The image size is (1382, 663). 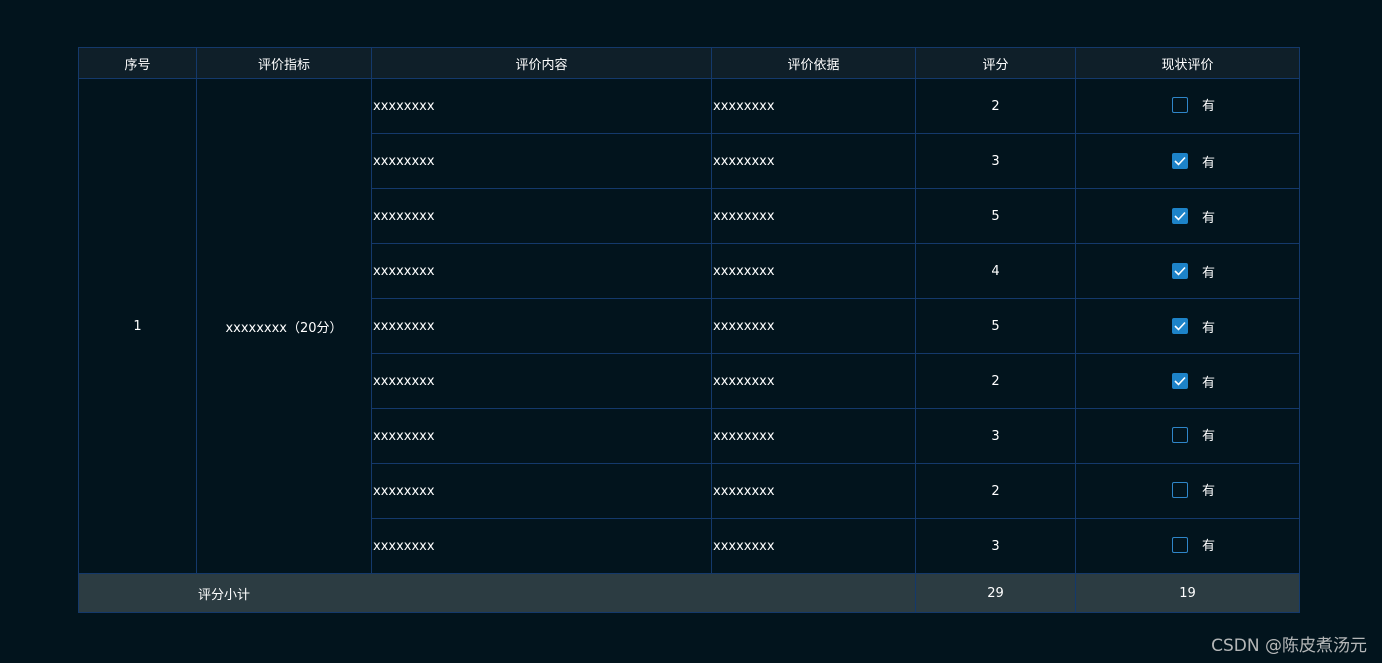 I want to click on header-score: 评分, so click(x=995, y=63).